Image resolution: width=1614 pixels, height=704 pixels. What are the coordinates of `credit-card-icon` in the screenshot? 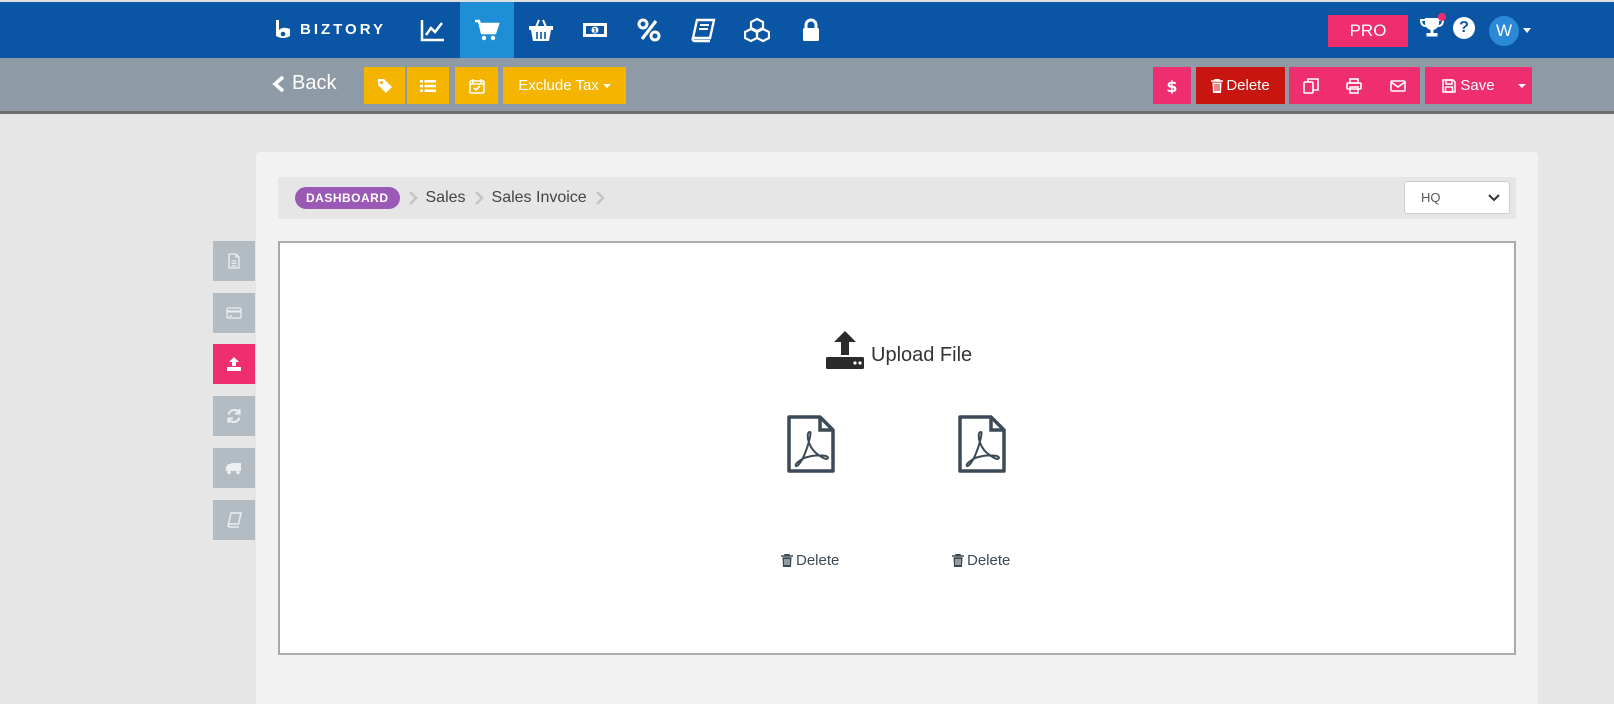 It's located at (234, 313).